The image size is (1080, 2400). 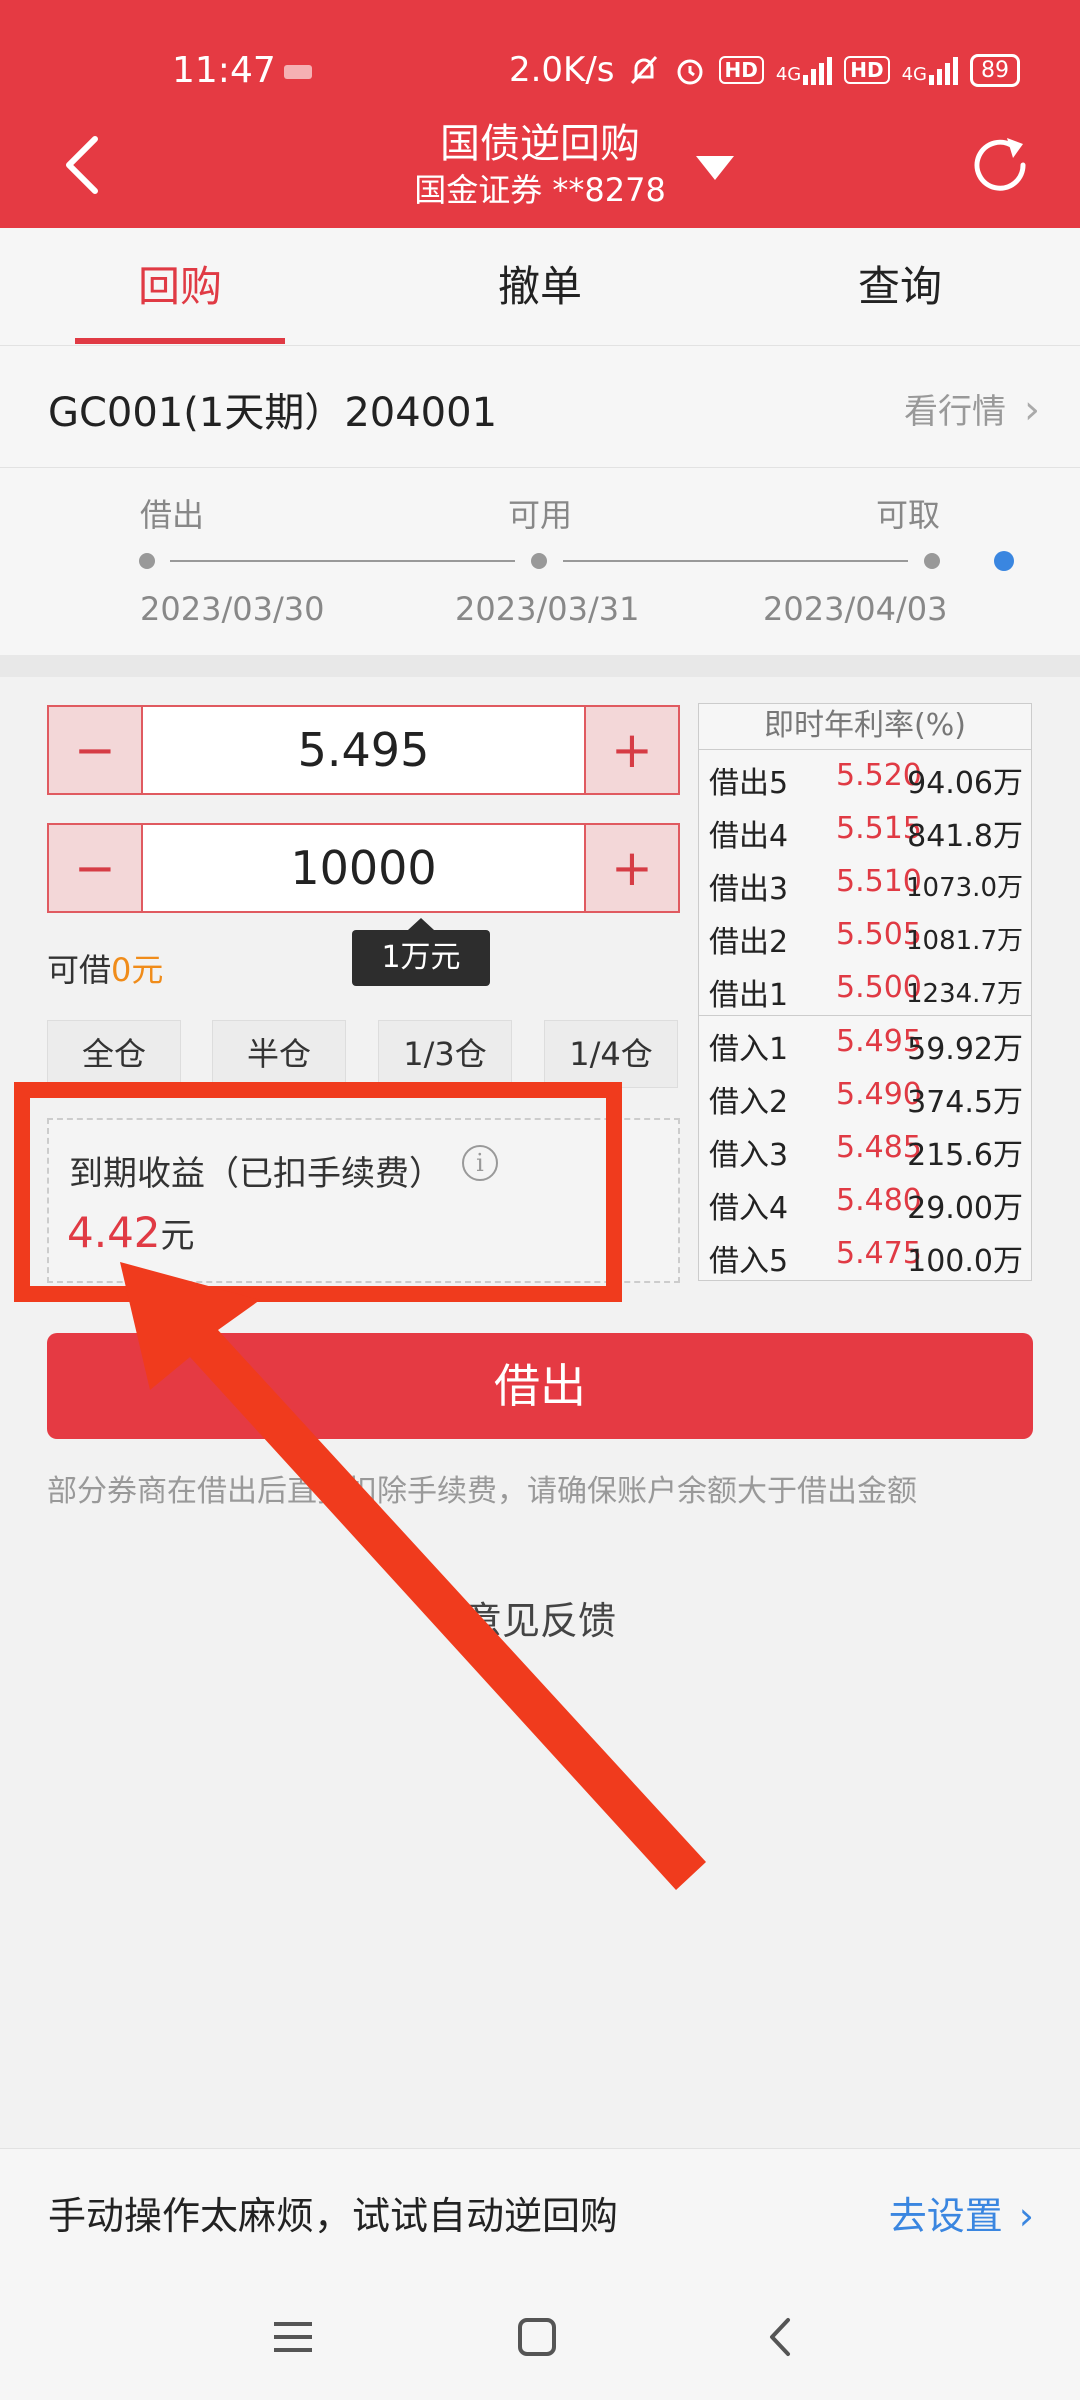 I want to click on amount-input: 10000, so click(x=363, y=868).